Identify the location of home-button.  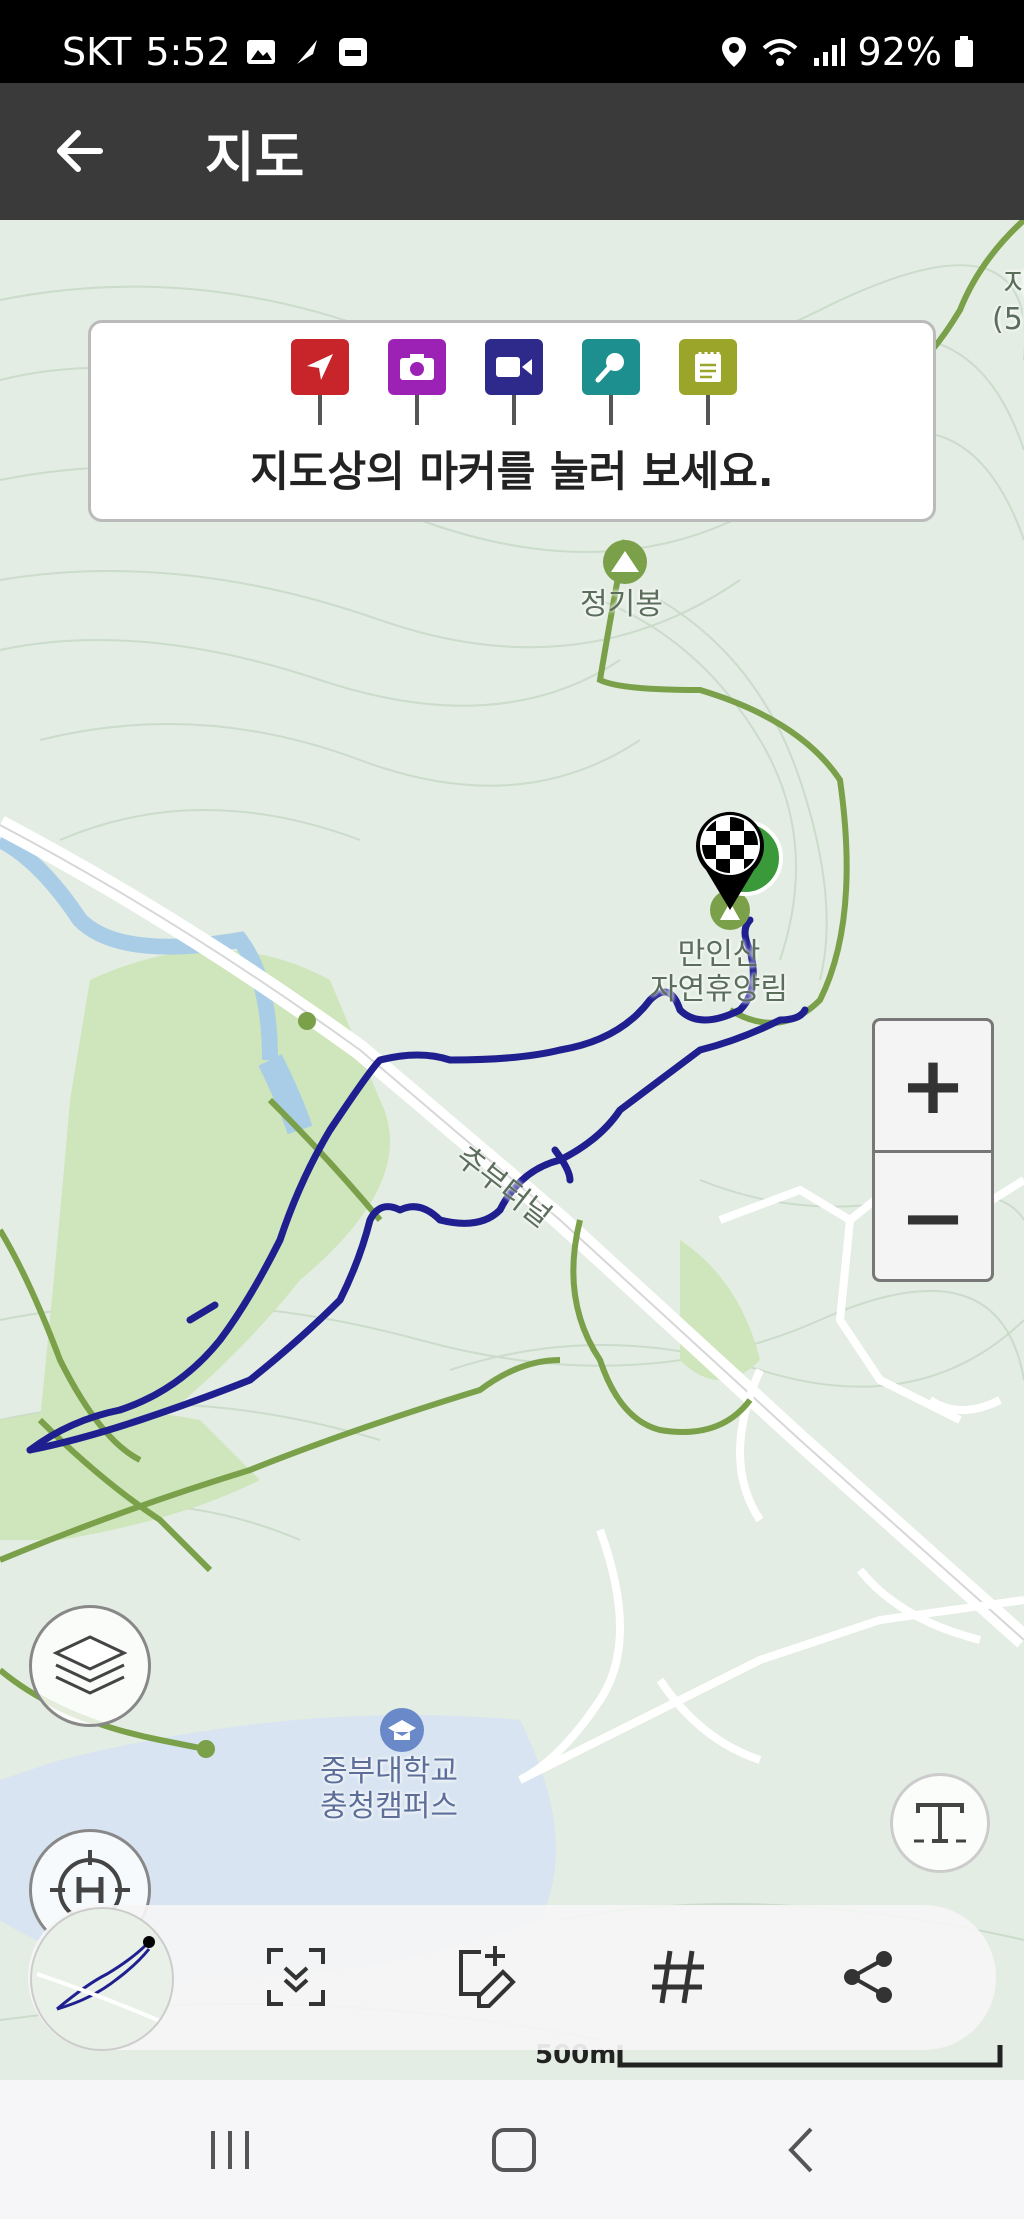
(514, 2150).